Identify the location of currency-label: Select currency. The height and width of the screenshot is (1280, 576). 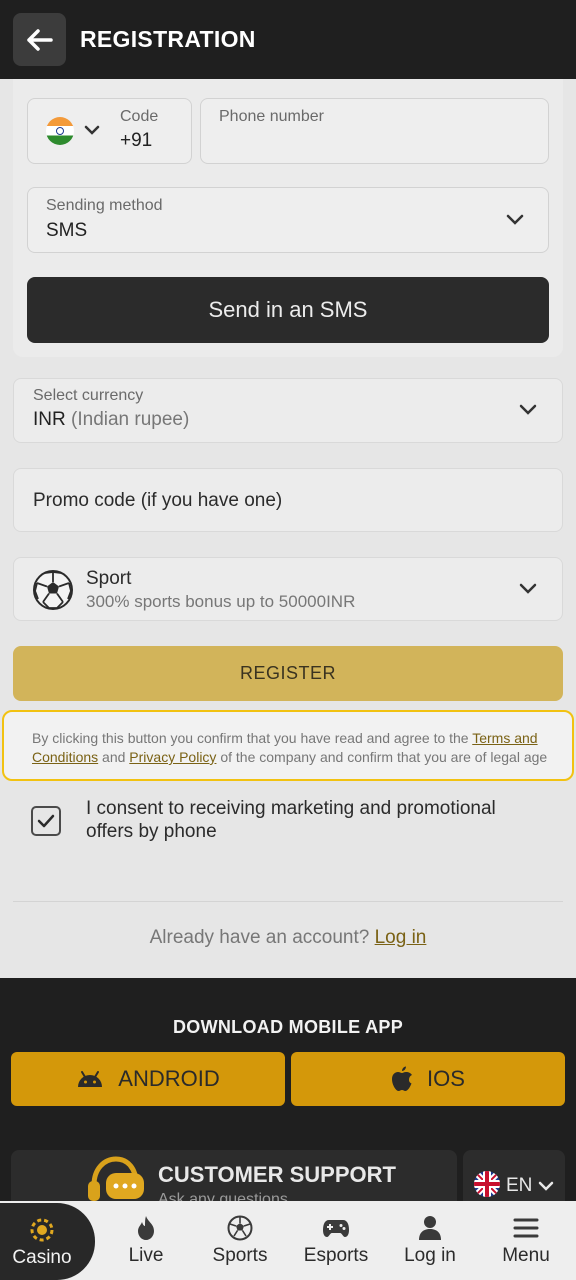
(88, 395).